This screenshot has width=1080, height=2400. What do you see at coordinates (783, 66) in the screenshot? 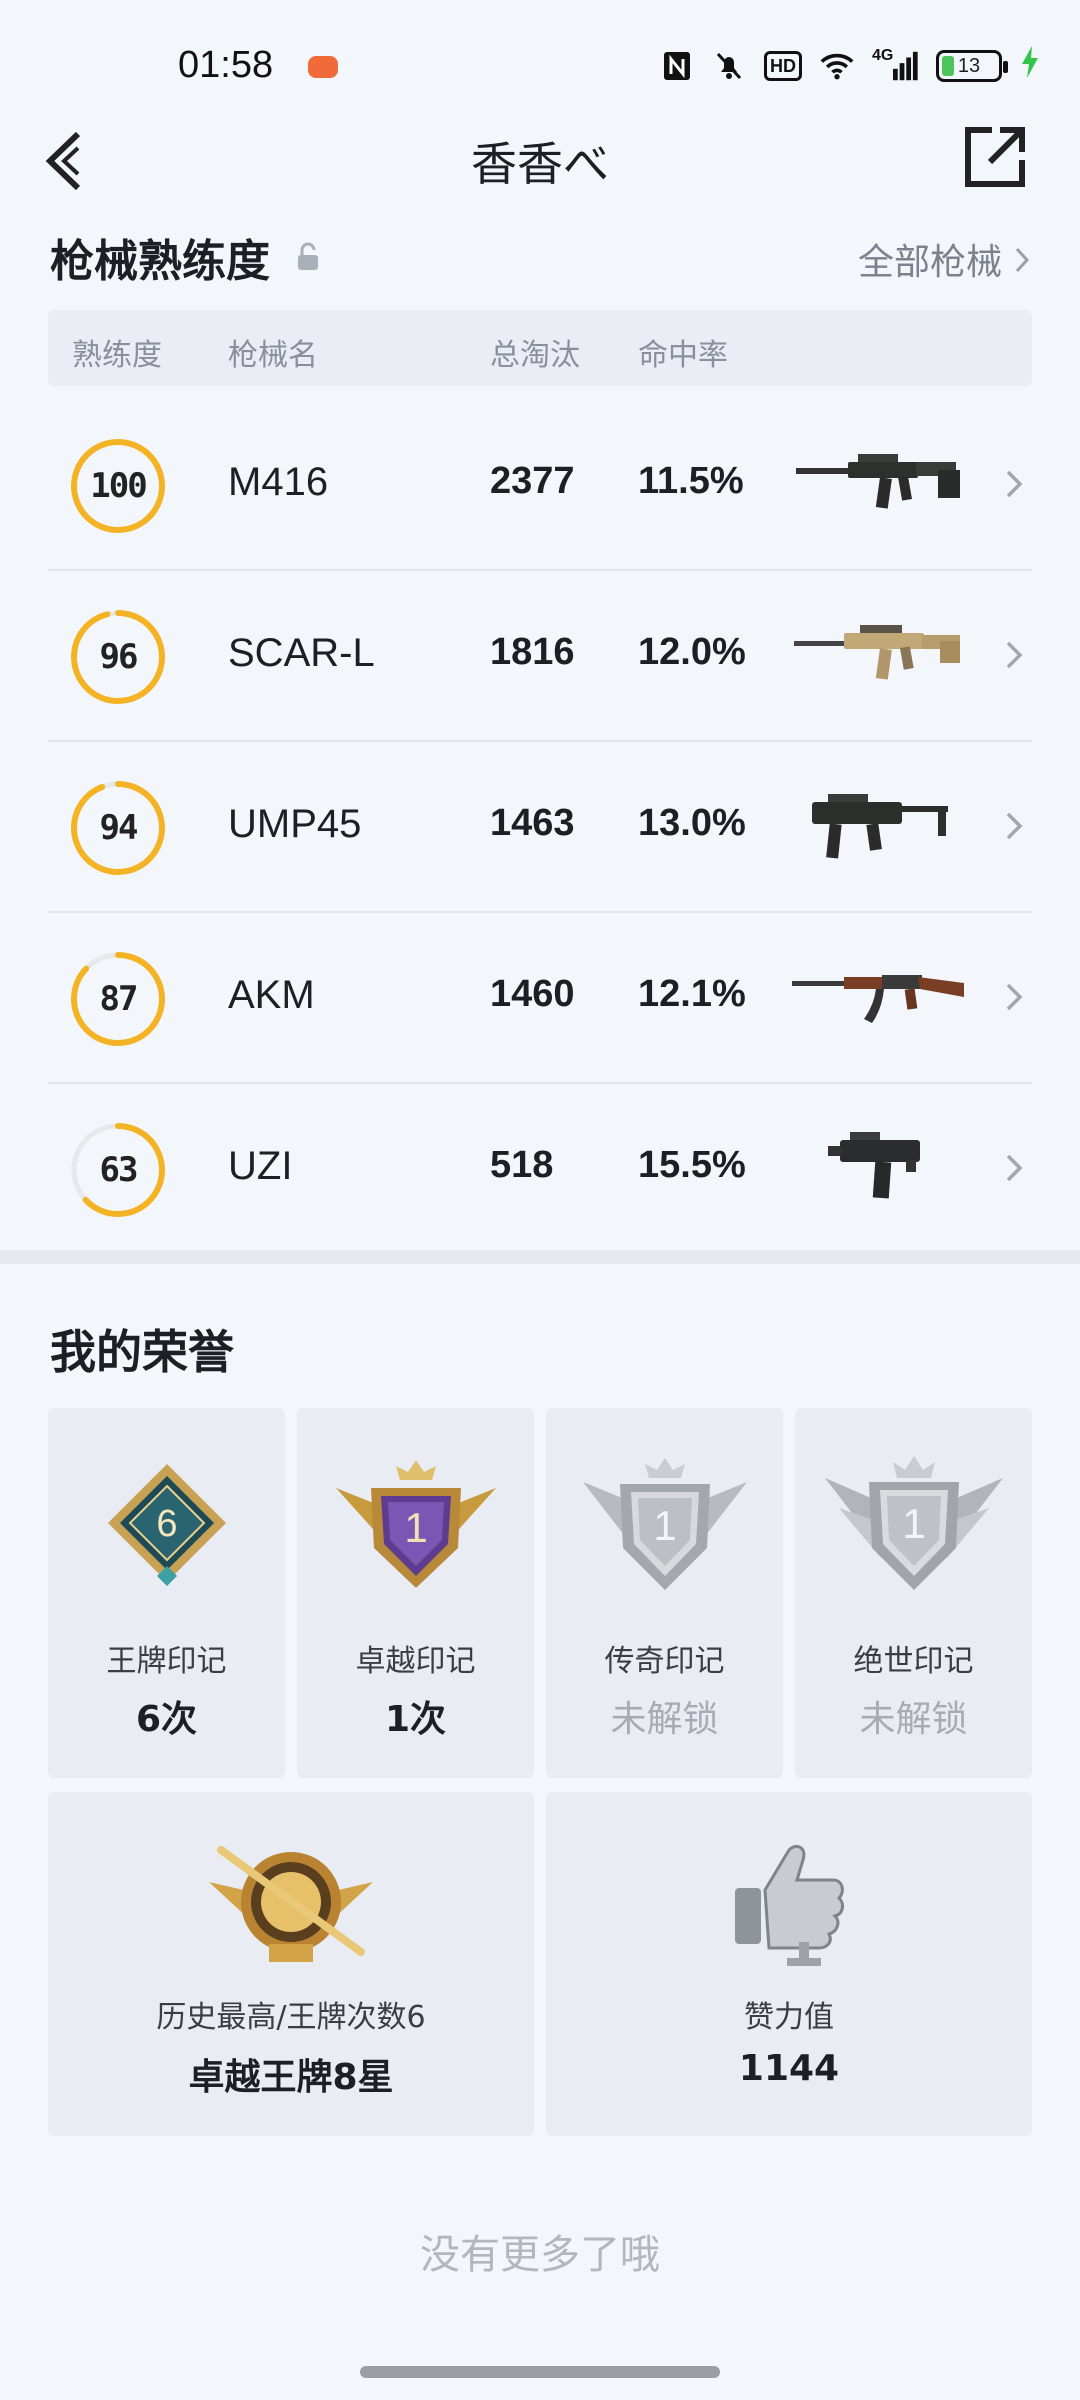
I see `hd-voice-icon: HD` at bounding box center [783, 66].